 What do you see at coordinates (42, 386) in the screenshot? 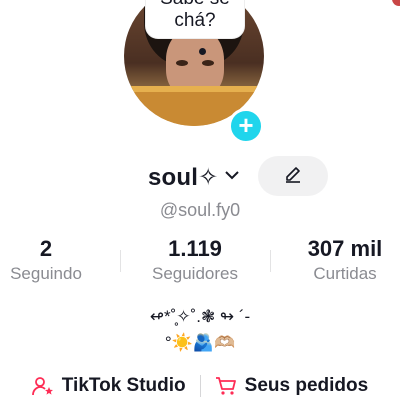
I see `person-star-icon` at bounding box center [42, 386].